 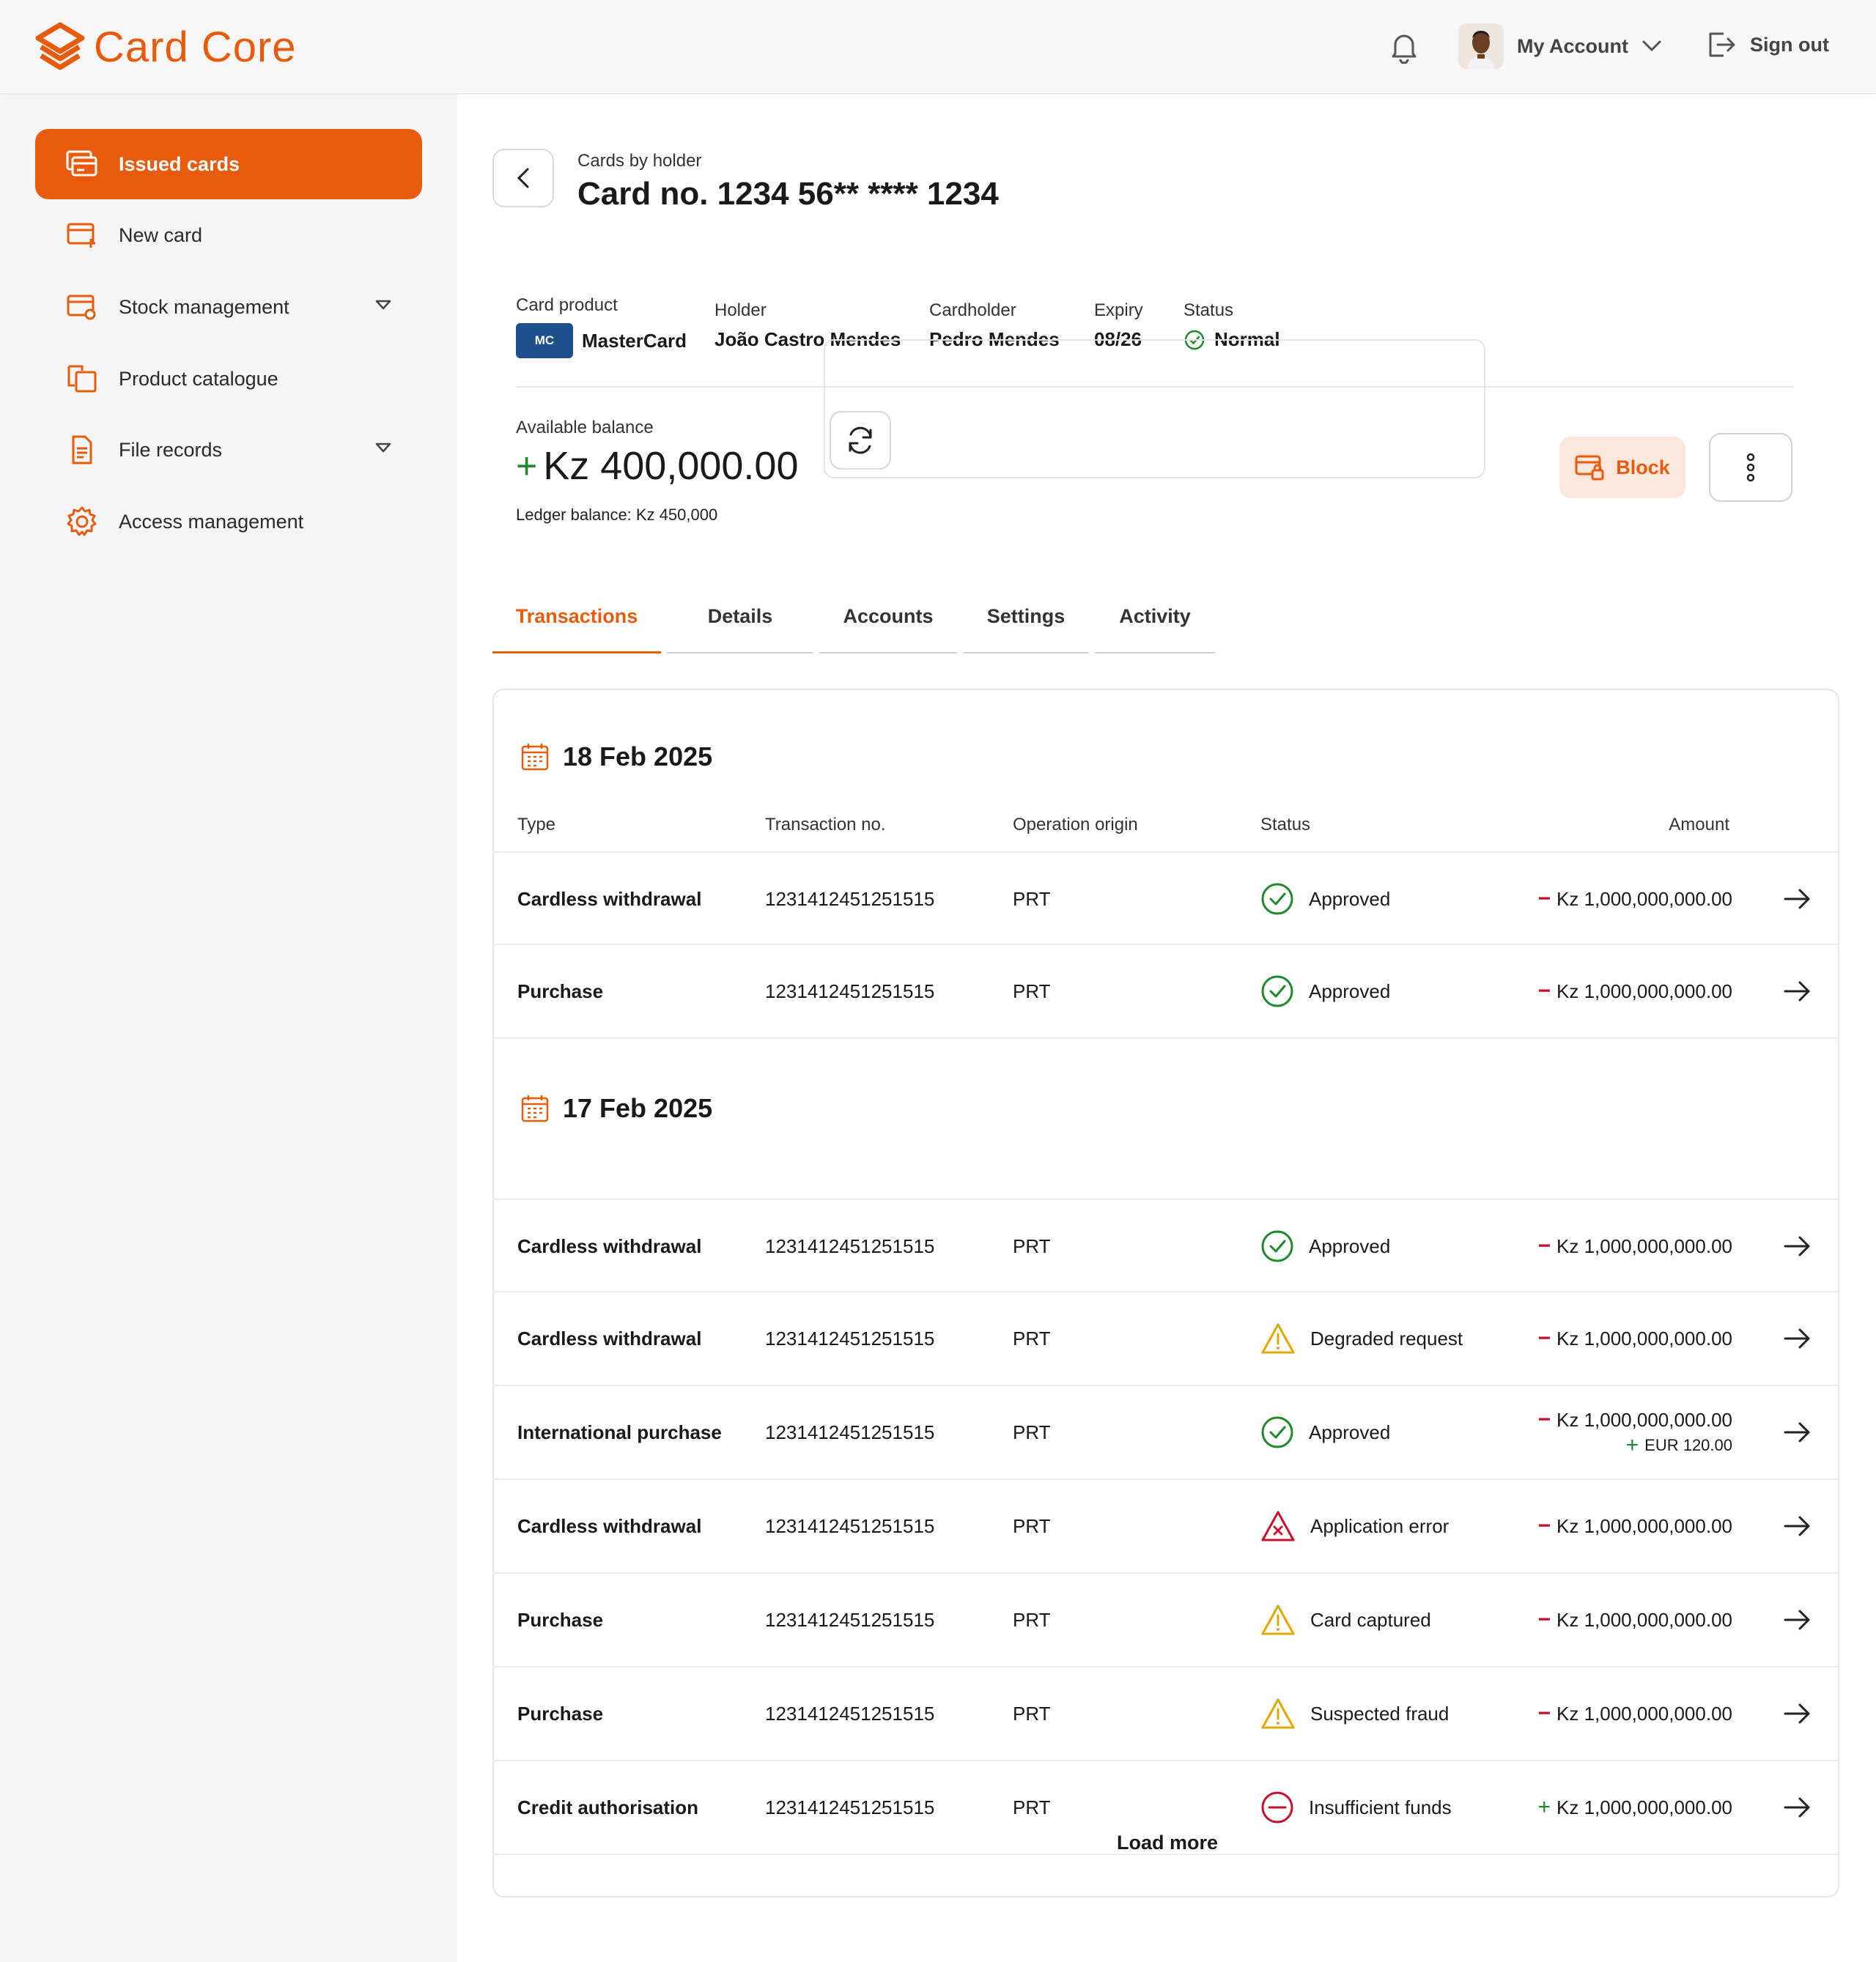 I want to click on logo-text: Card Core, so click(x=195, y=47).